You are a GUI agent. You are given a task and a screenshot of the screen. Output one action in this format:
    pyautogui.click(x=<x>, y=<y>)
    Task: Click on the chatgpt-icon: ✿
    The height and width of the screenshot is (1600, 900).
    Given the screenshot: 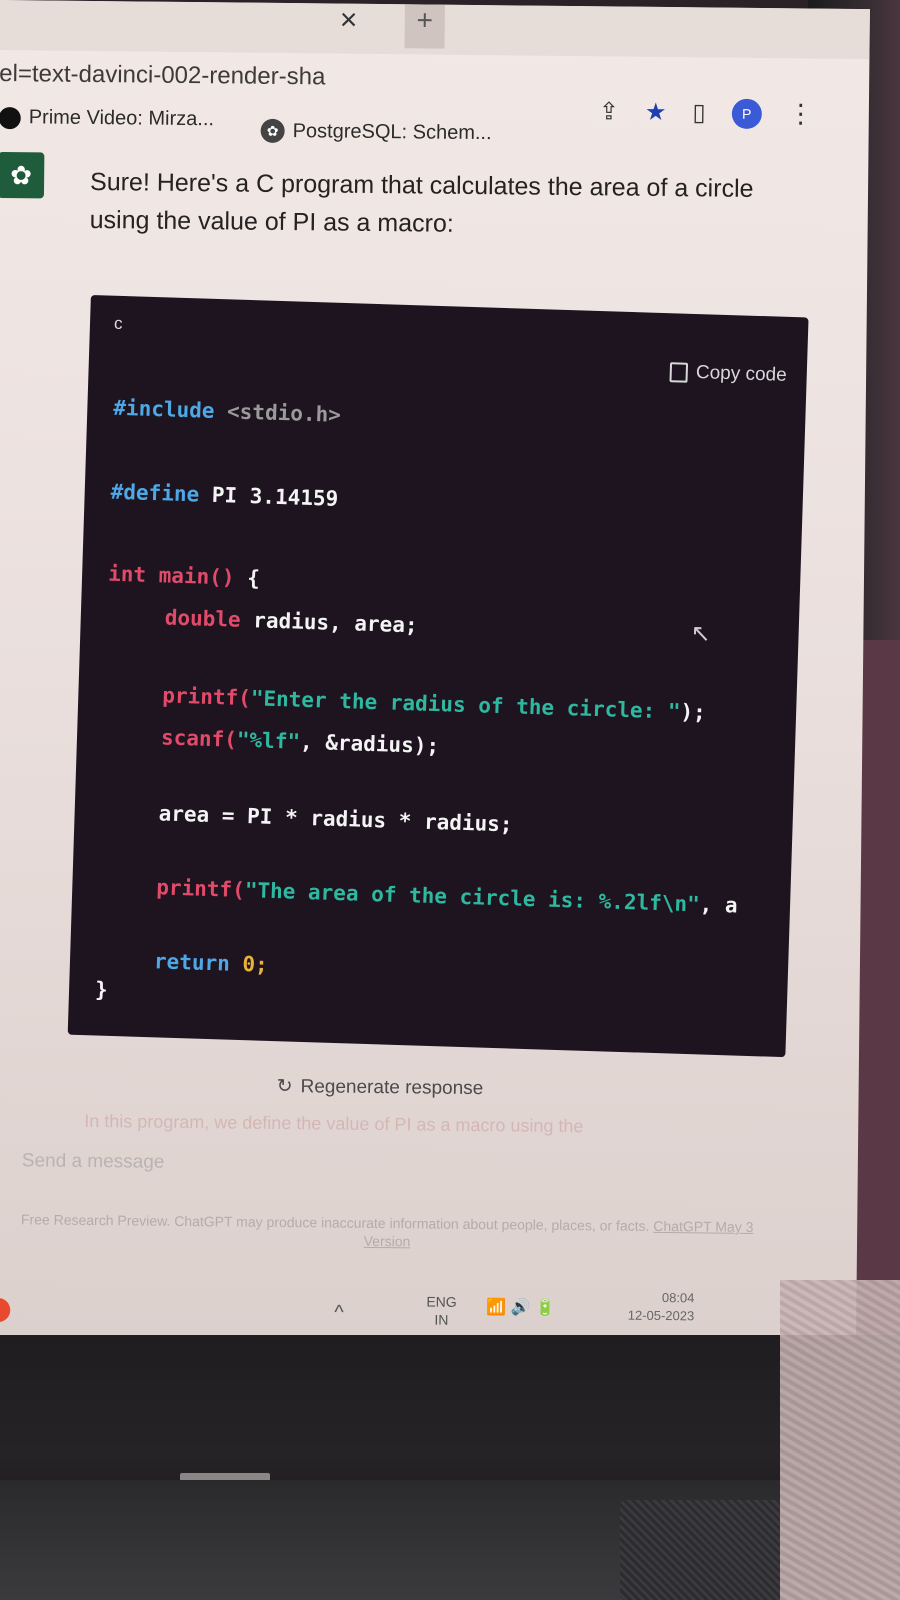 What is the action you would take?
    pyautogui.click(x=272, y=130)
    